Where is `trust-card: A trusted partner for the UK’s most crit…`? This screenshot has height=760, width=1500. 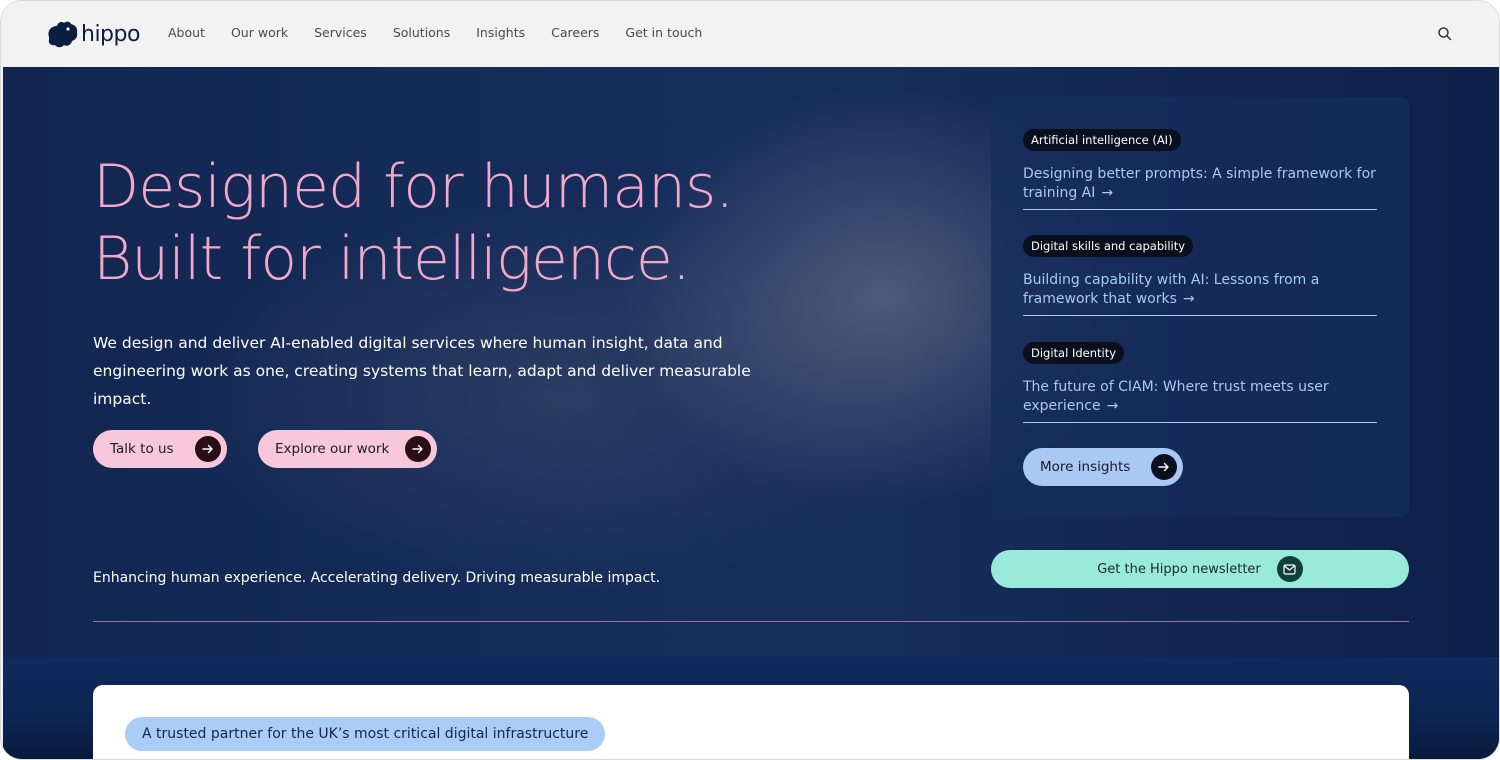
trust-card: A trusted partner for the UK’s most crit… is located at coordinates (751, 722).